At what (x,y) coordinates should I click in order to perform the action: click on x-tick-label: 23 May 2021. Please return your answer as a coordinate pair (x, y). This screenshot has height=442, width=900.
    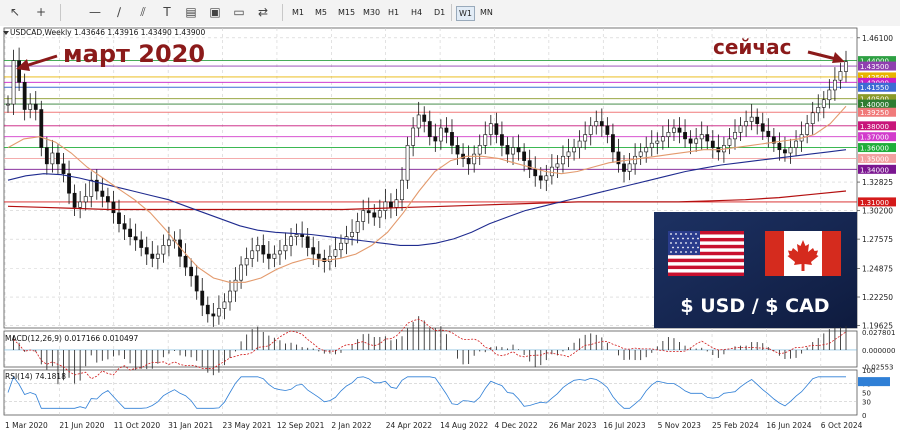
    Looking at the image, I should click on (247, 425).